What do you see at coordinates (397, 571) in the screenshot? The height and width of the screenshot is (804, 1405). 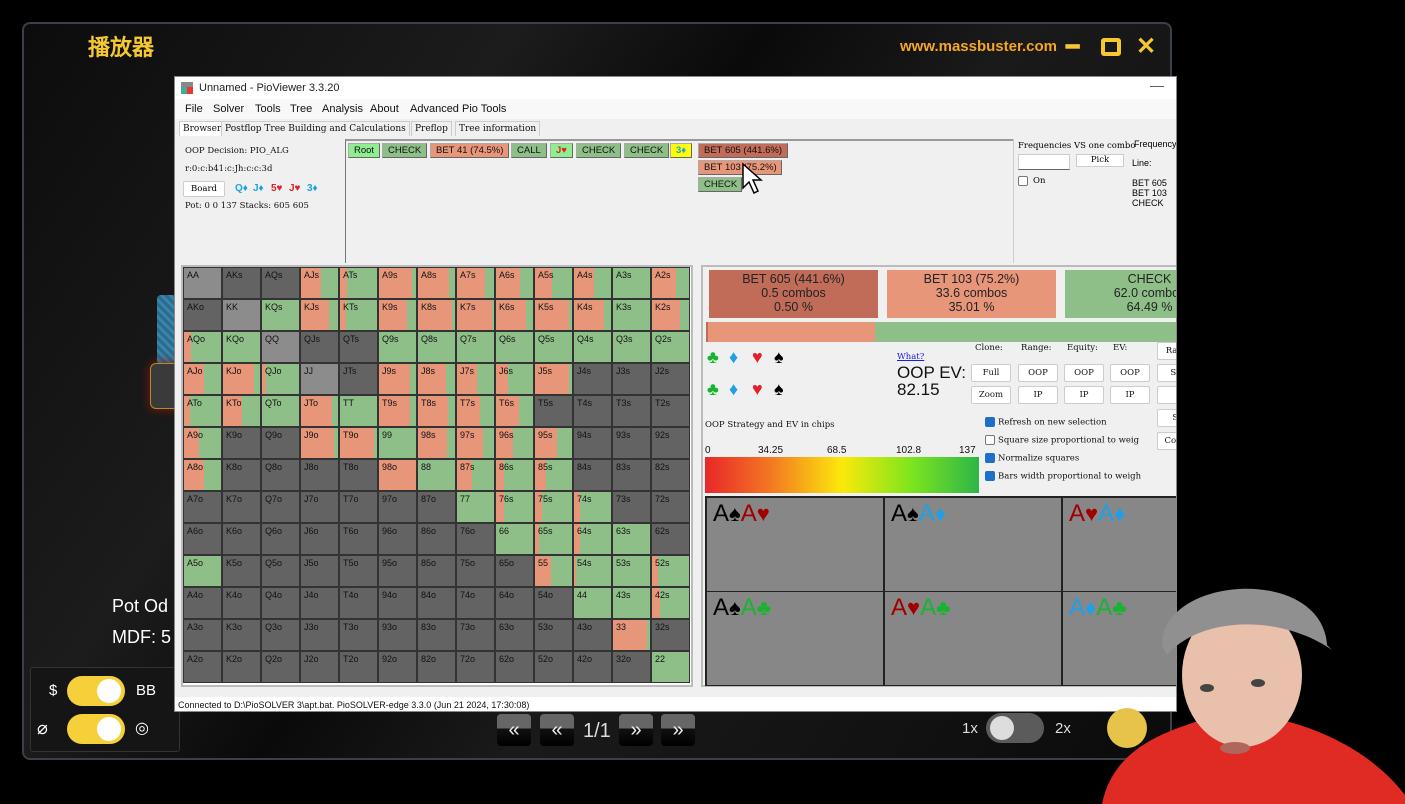 I see `hand-cell-95o: 95o` at bounding box center [397, 571].